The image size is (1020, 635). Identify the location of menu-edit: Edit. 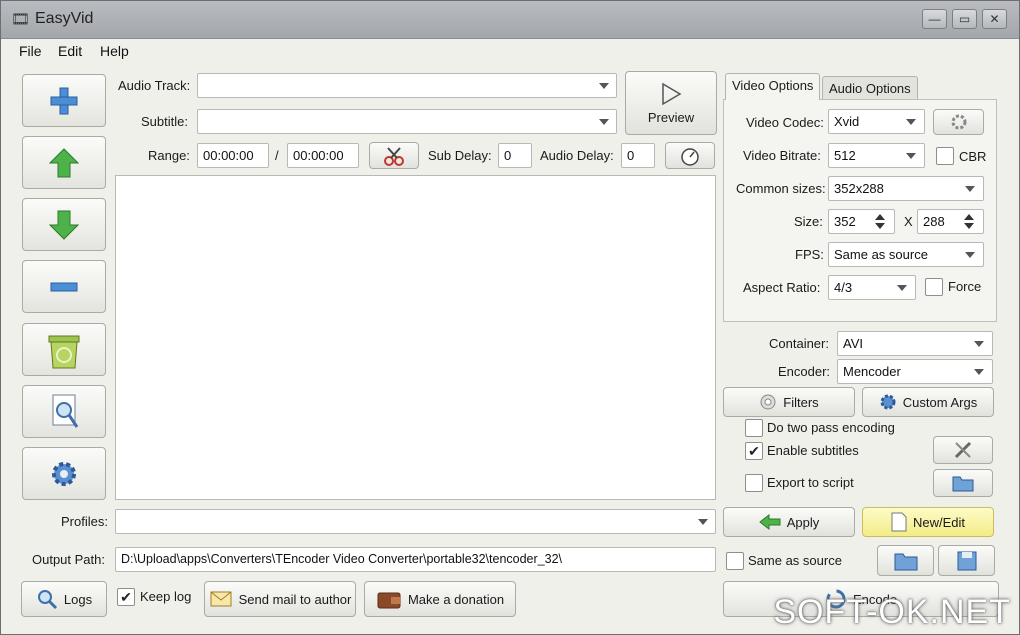
(70, 51).